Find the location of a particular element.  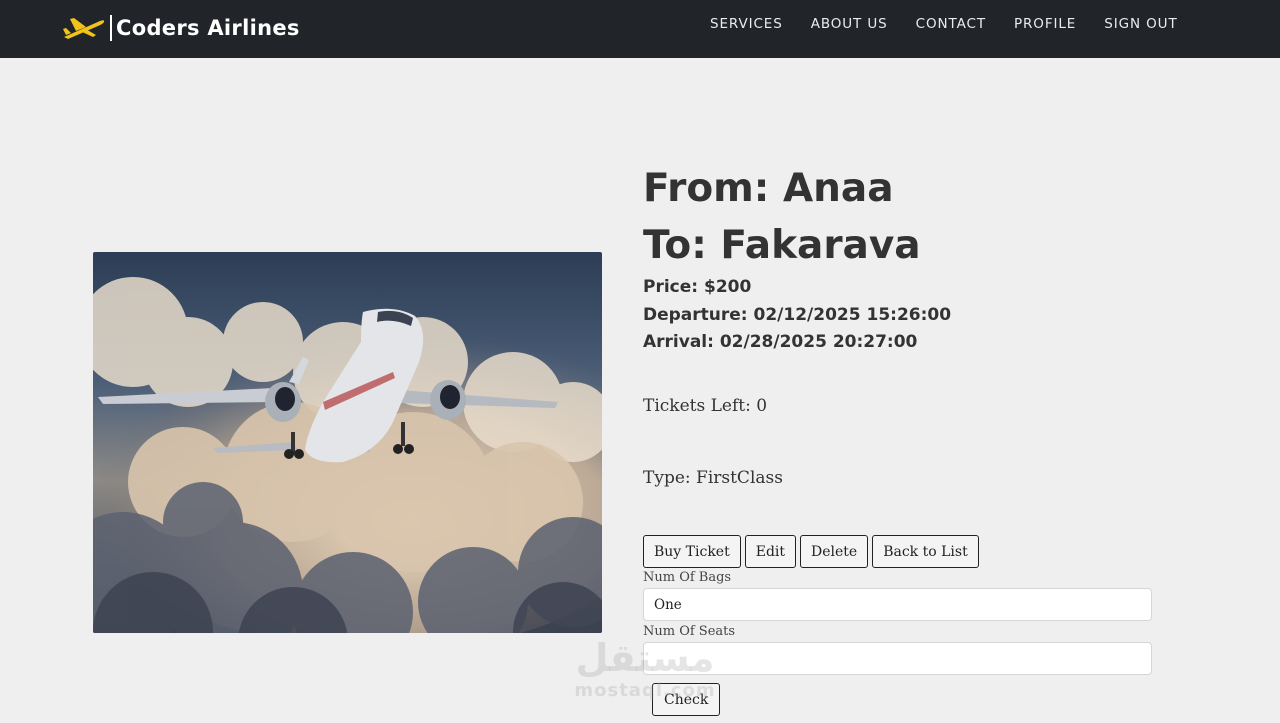

edit-button: Edit is located at coordinates (770, 551).